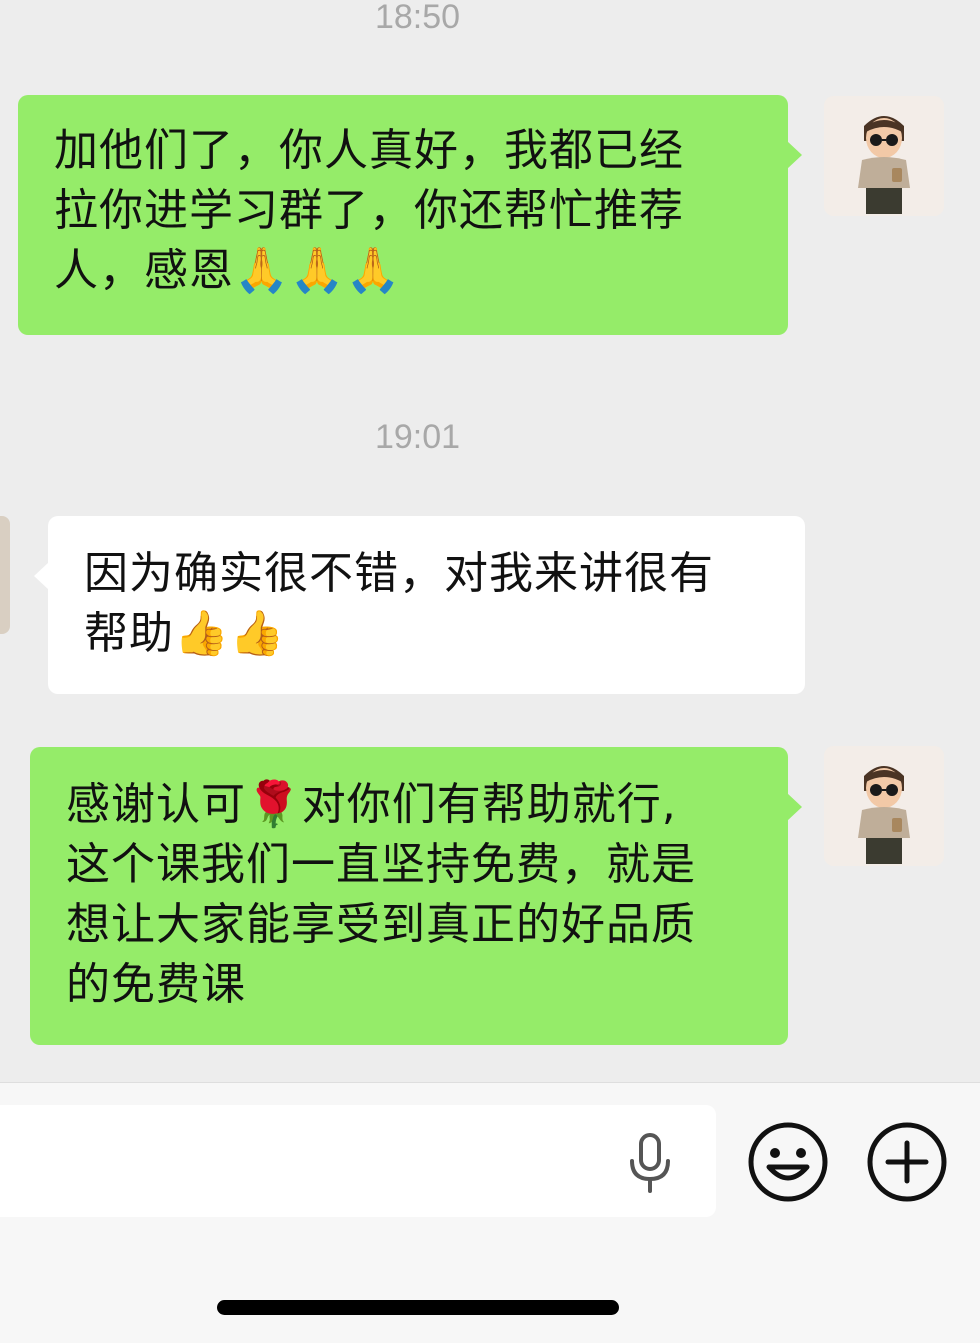 The height and width of the screenshot is (1343, 980). Describe the element at coordinates (381, 924) in the screenshot. I see `message-line: 想让大家能享受到真正的好品质` at that location.